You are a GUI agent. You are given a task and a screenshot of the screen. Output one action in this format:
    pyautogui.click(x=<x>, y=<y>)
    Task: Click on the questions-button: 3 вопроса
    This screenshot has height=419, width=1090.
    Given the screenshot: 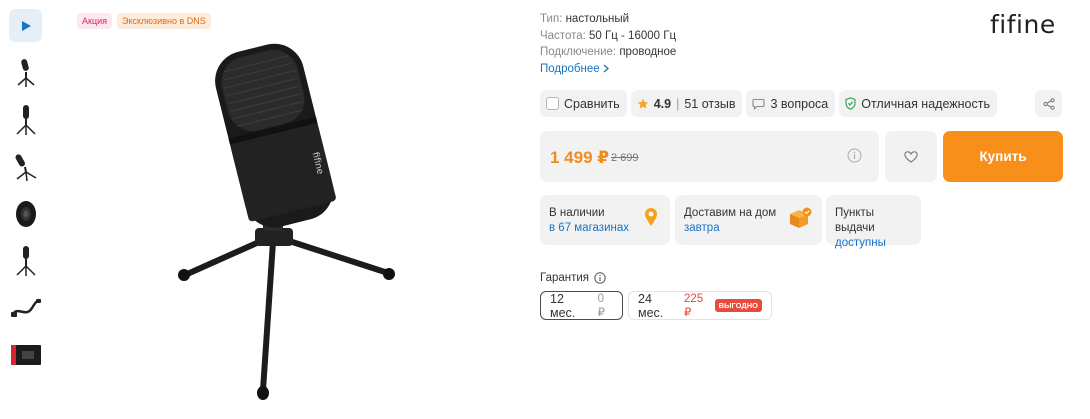 What is the action you would take?
    pyautogui.click(x=791, y=103)
    